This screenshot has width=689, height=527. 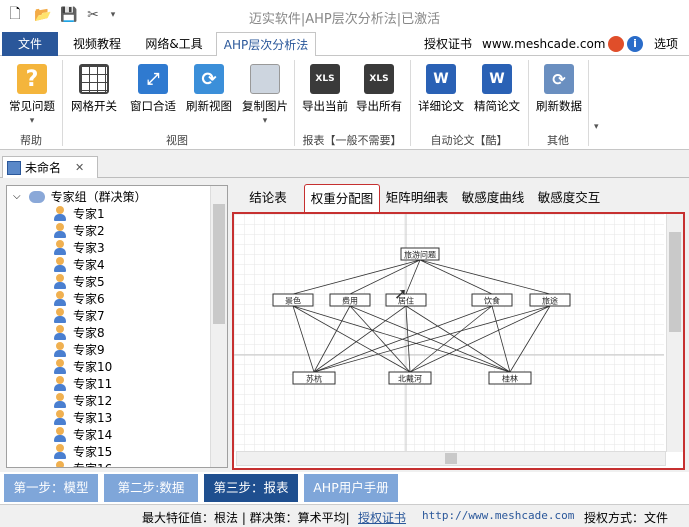 I want to click on tree-item-expert: 专家3, so click(x=79, y=247).